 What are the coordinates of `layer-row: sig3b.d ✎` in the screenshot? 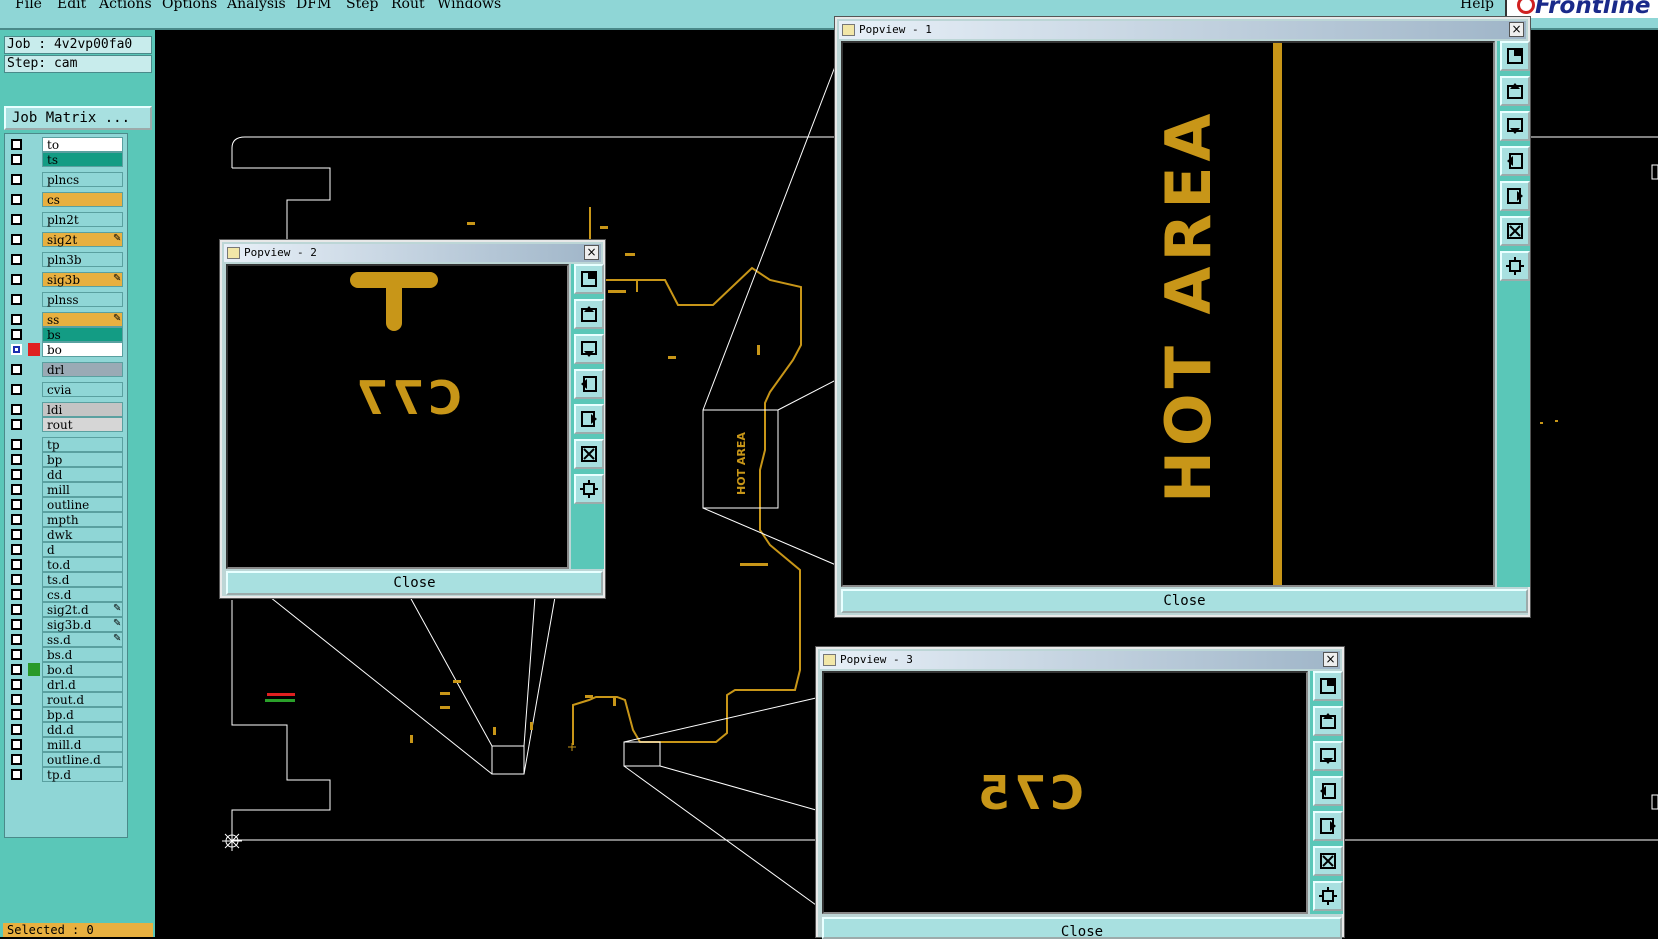 It's located at (67, 624).